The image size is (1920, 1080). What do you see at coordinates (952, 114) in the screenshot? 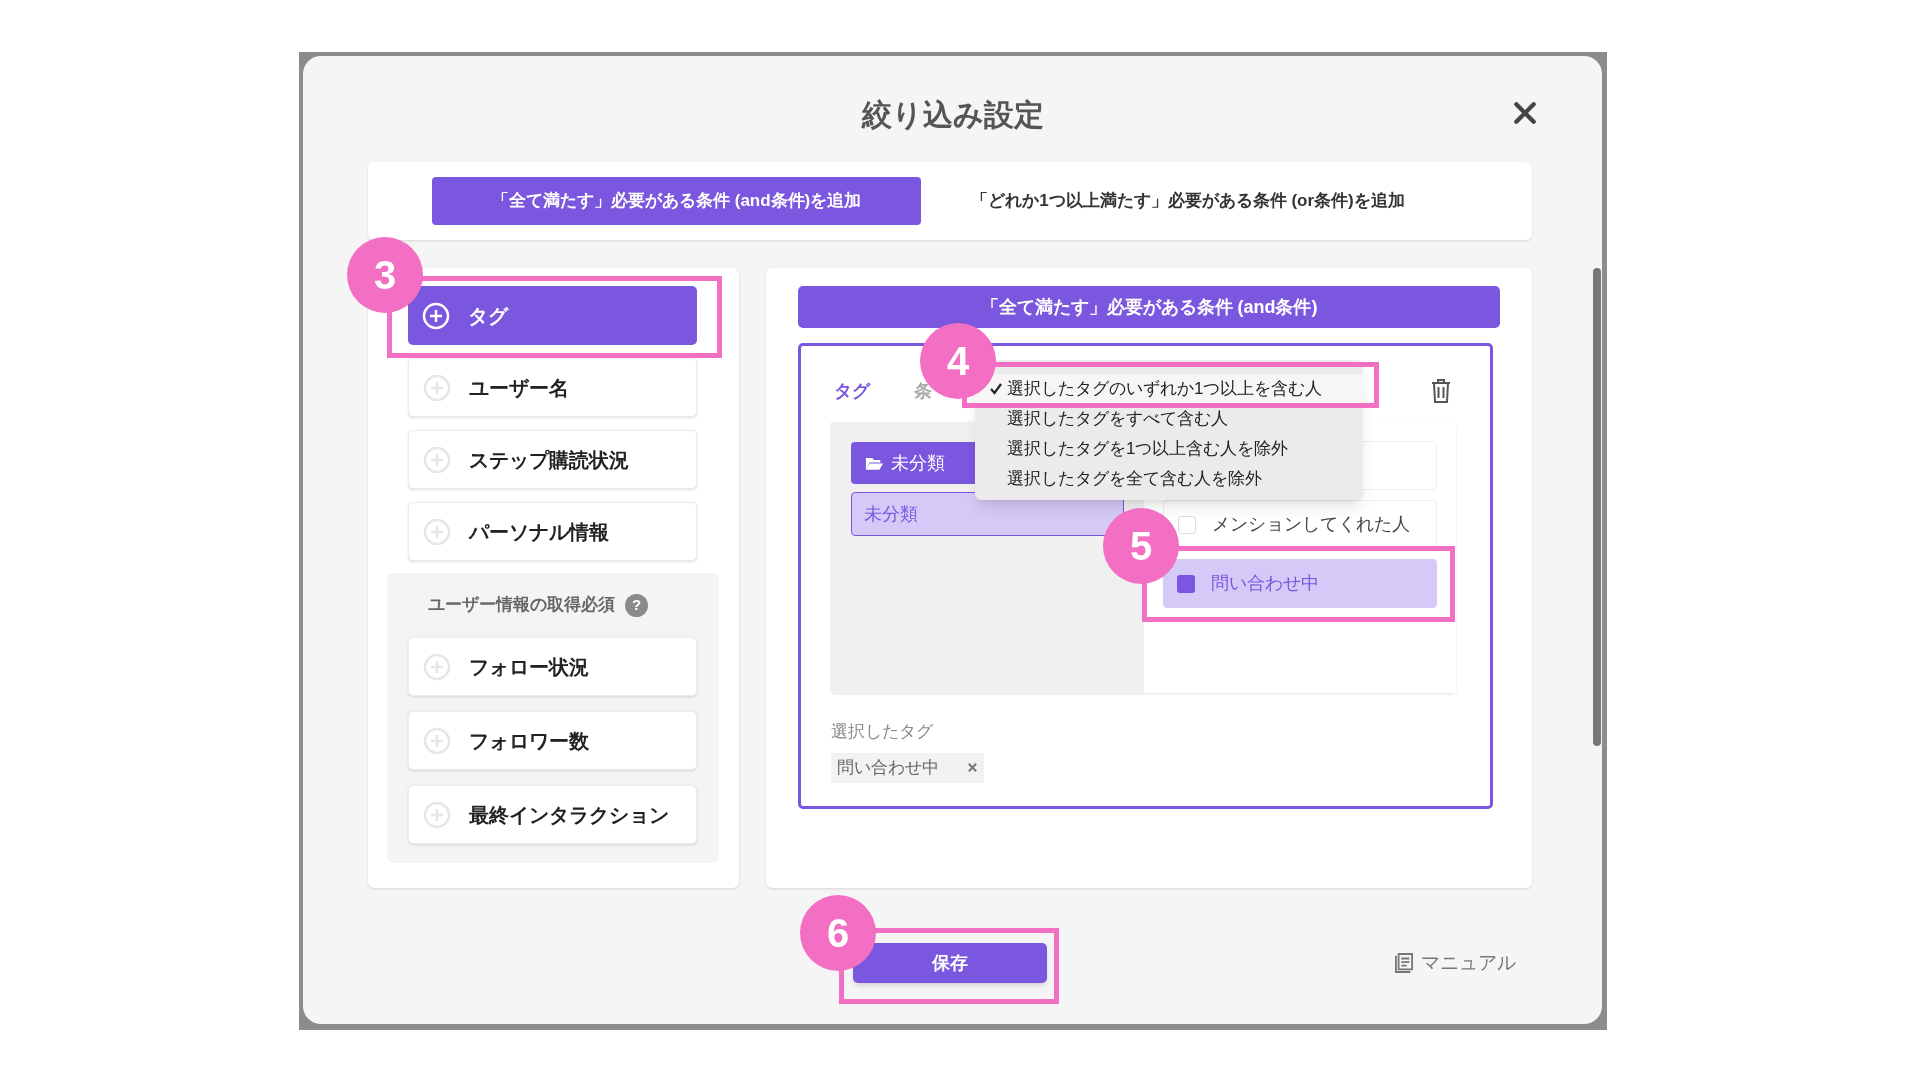
I see `dialog-title: 絞り込み設定` at bounding box center [952, 114].